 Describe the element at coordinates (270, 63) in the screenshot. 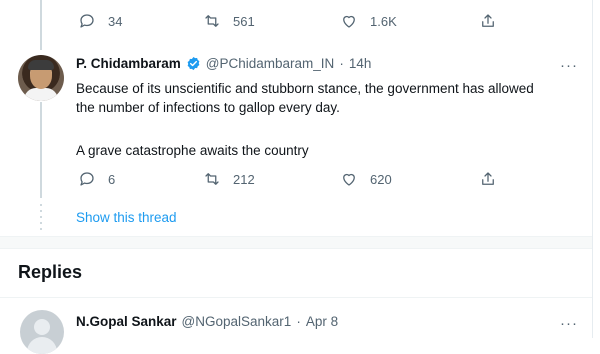

I see `author-handle: @PChidambaram_IN` at that location.